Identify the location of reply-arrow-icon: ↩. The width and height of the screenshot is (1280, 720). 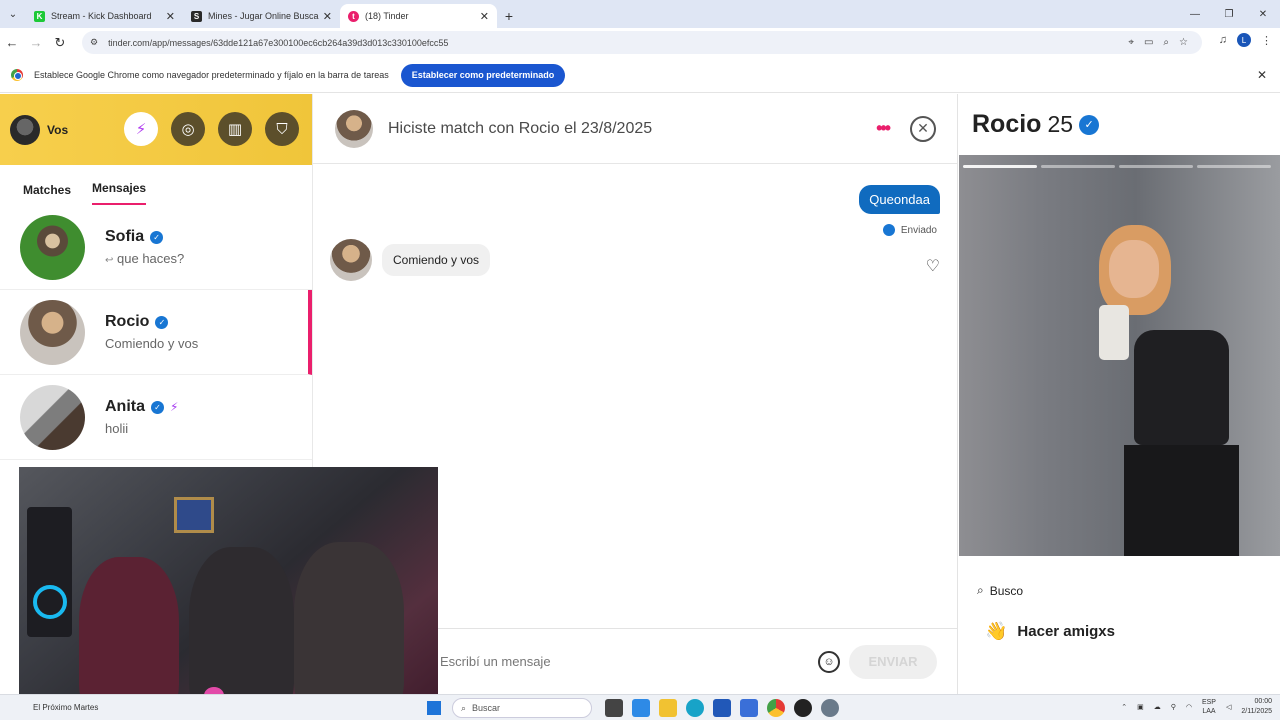
(109, 260).